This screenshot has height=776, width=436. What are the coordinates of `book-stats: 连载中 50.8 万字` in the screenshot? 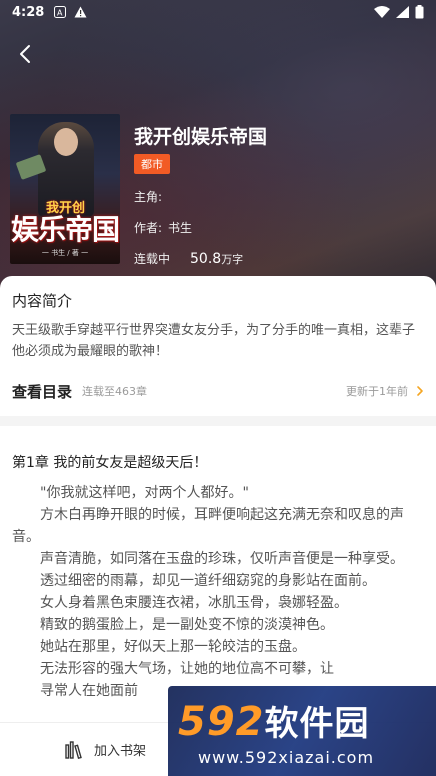 It's located at (200, 258).